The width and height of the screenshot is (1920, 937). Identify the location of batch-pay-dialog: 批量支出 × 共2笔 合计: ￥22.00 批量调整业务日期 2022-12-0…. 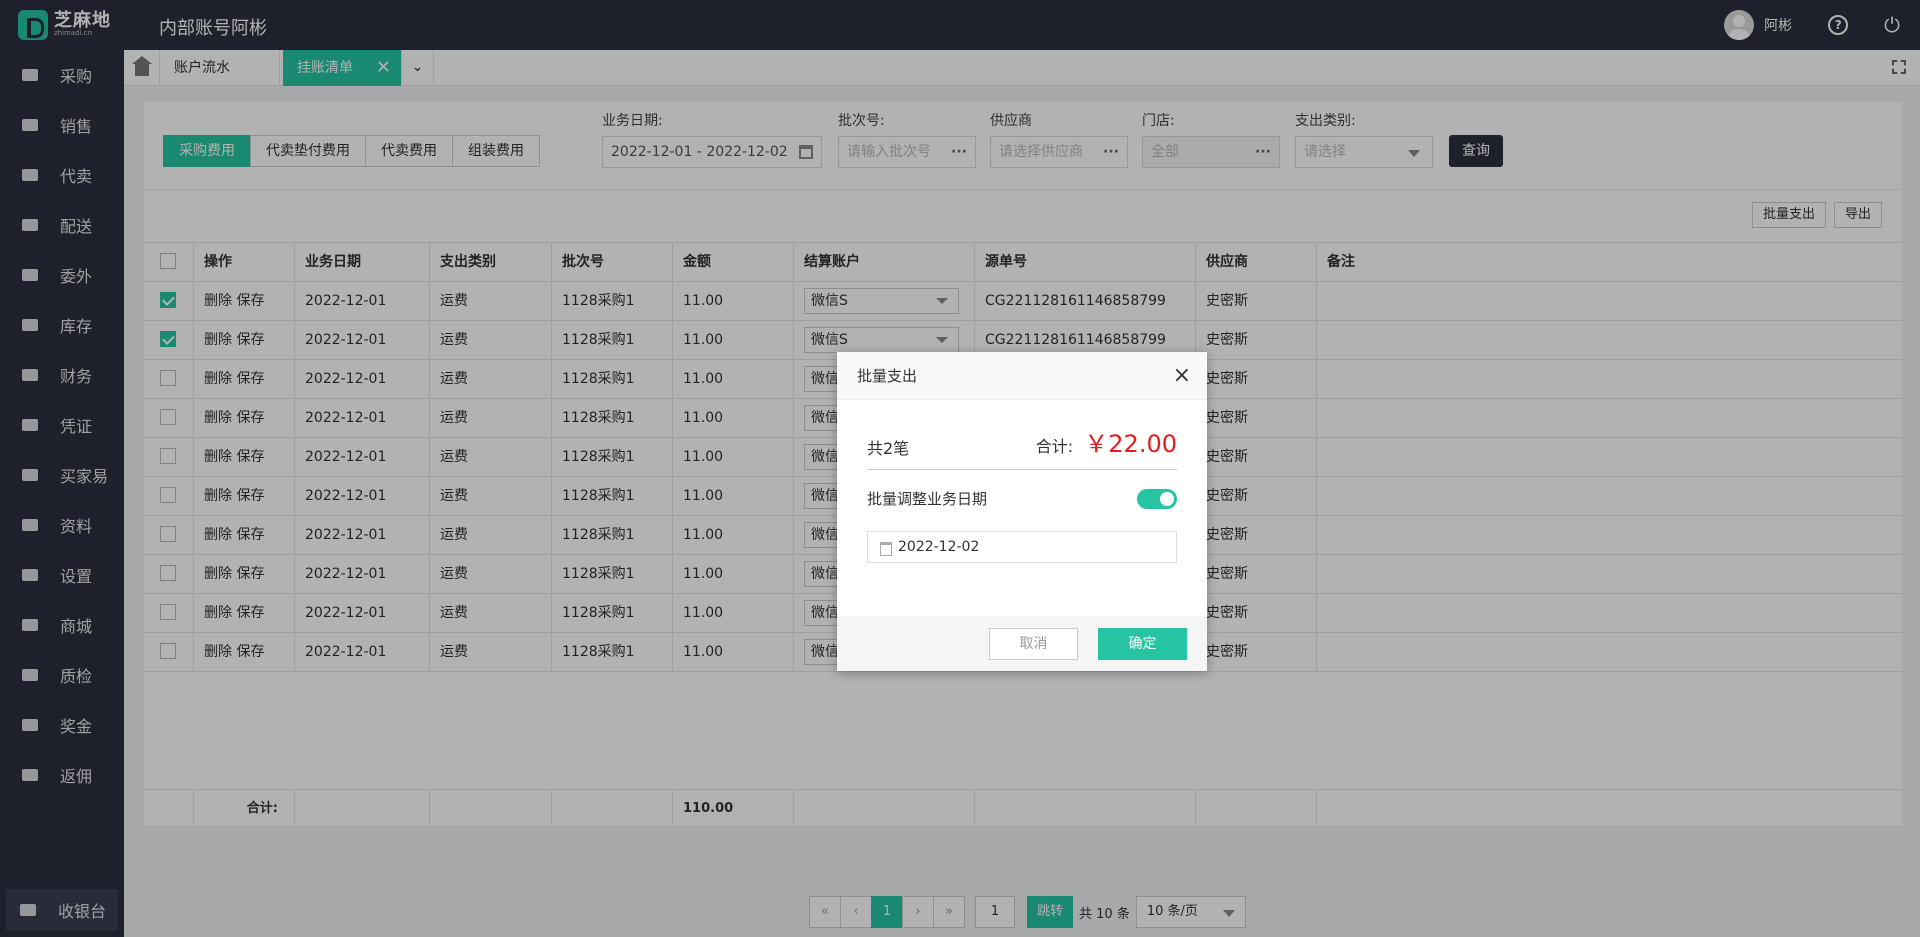
(1022, 511).